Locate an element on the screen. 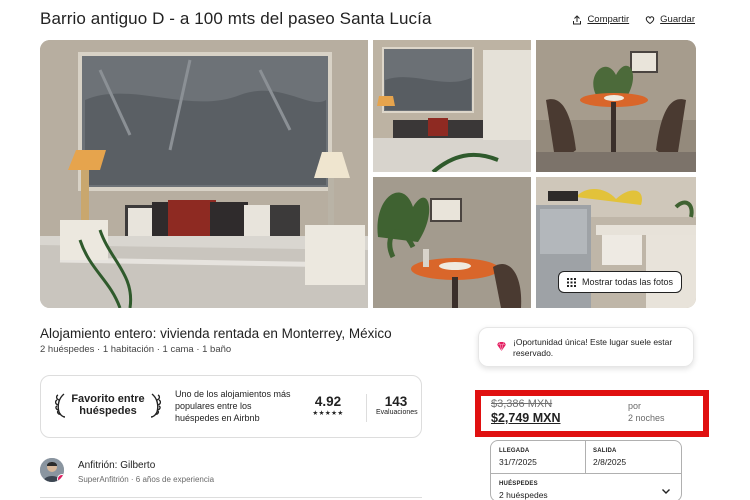  rating-block: 4.92 ★★★★★ is located at coordinates (328, 405).